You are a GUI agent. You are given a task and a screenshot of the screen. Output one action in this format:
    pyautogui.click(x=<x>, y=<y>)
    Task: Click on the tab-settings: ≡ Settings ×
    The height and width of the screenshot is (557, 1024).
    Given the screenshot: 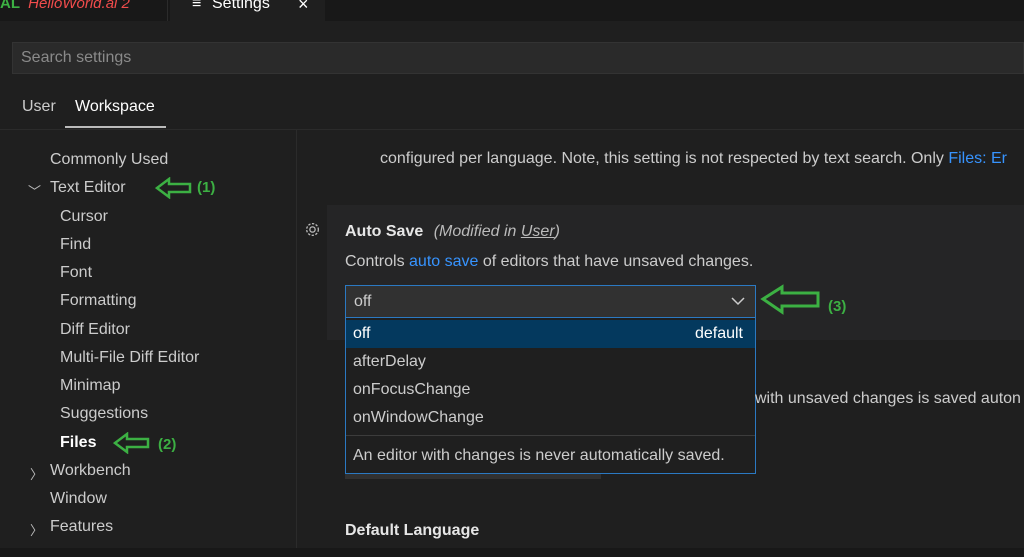 What is the action you would take?
    pyautogui.click(x=247, y=10)
    